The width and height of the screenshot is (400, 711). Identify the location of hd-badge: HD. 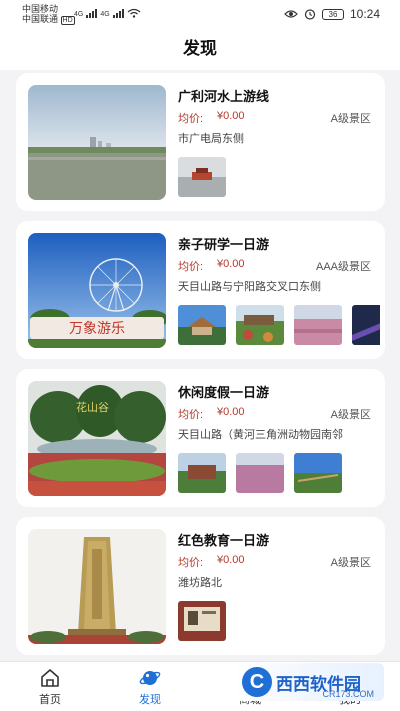
(67, 20).